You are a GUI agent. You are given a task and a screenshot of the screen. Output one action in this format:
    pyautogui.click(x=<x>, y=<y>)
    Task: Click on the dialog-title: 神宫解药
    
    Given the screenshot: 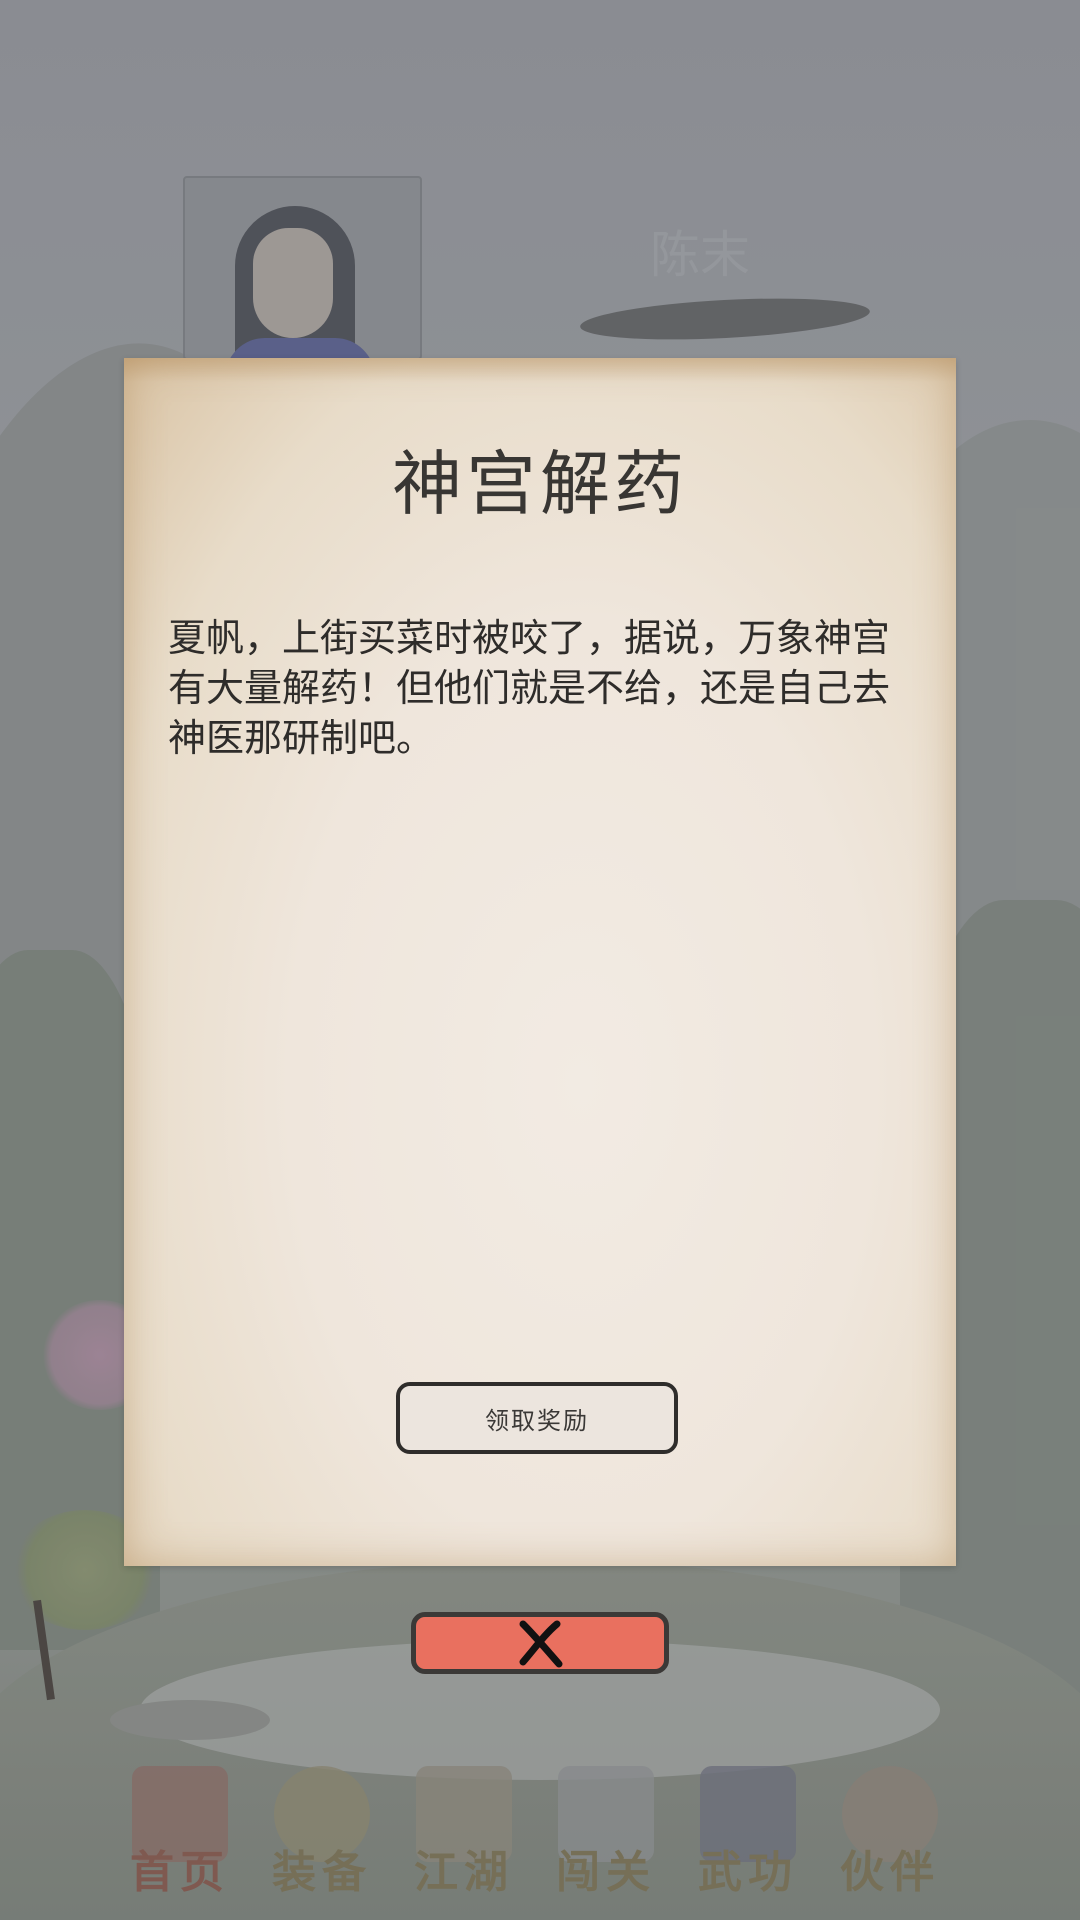 What is the action you would take?
    pyautogui.click(x=540, y=484)
    